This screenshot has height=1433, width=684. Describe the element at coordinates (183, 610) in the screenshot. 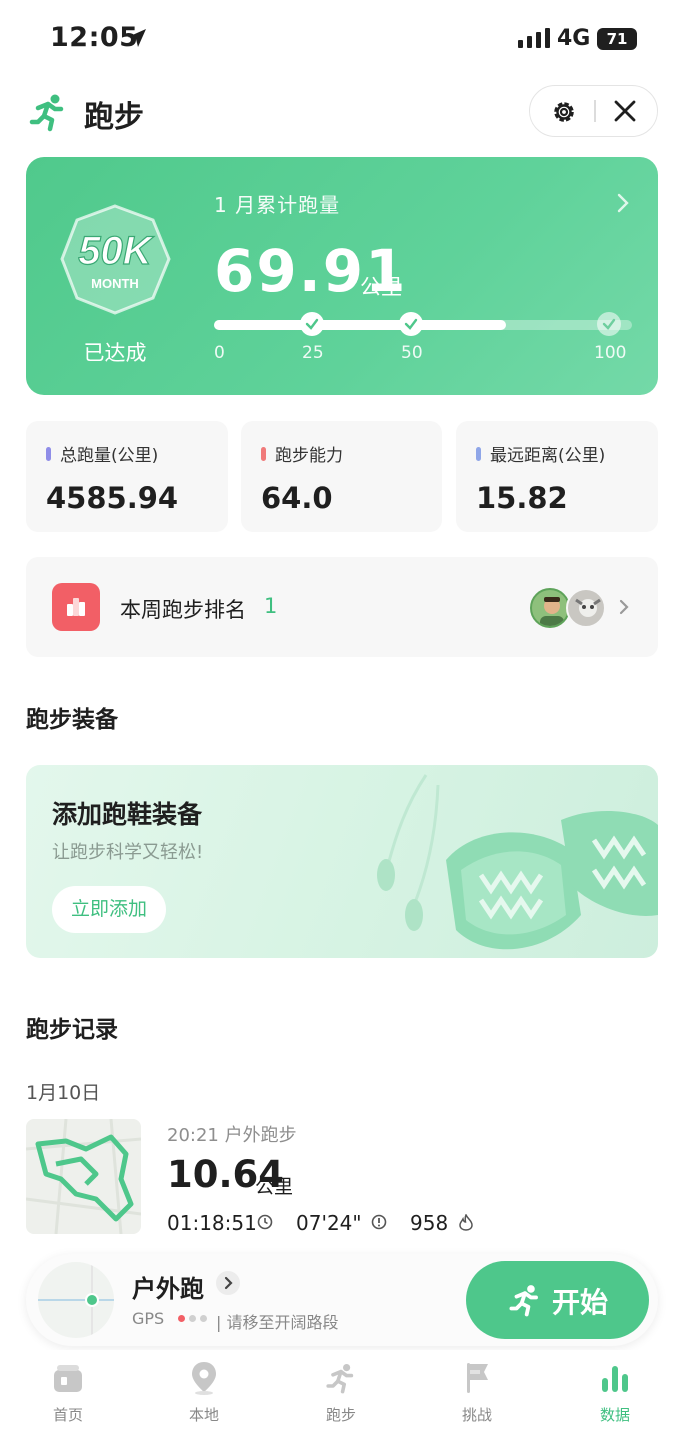

I see `ranking-label: 本周跑步排名` at that location.